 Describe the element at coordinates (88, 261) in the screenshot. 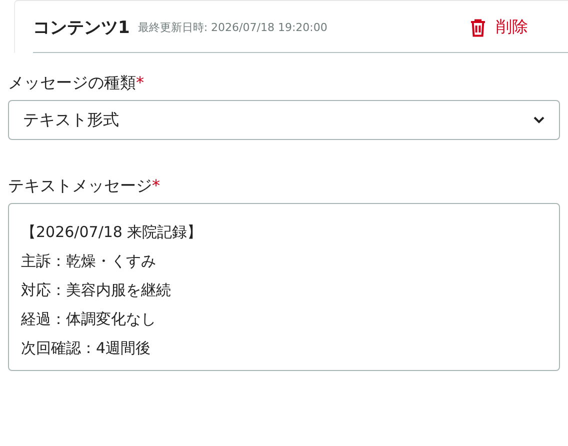

I see `text-line: 主訴：乾燥・くすみ` at that location.